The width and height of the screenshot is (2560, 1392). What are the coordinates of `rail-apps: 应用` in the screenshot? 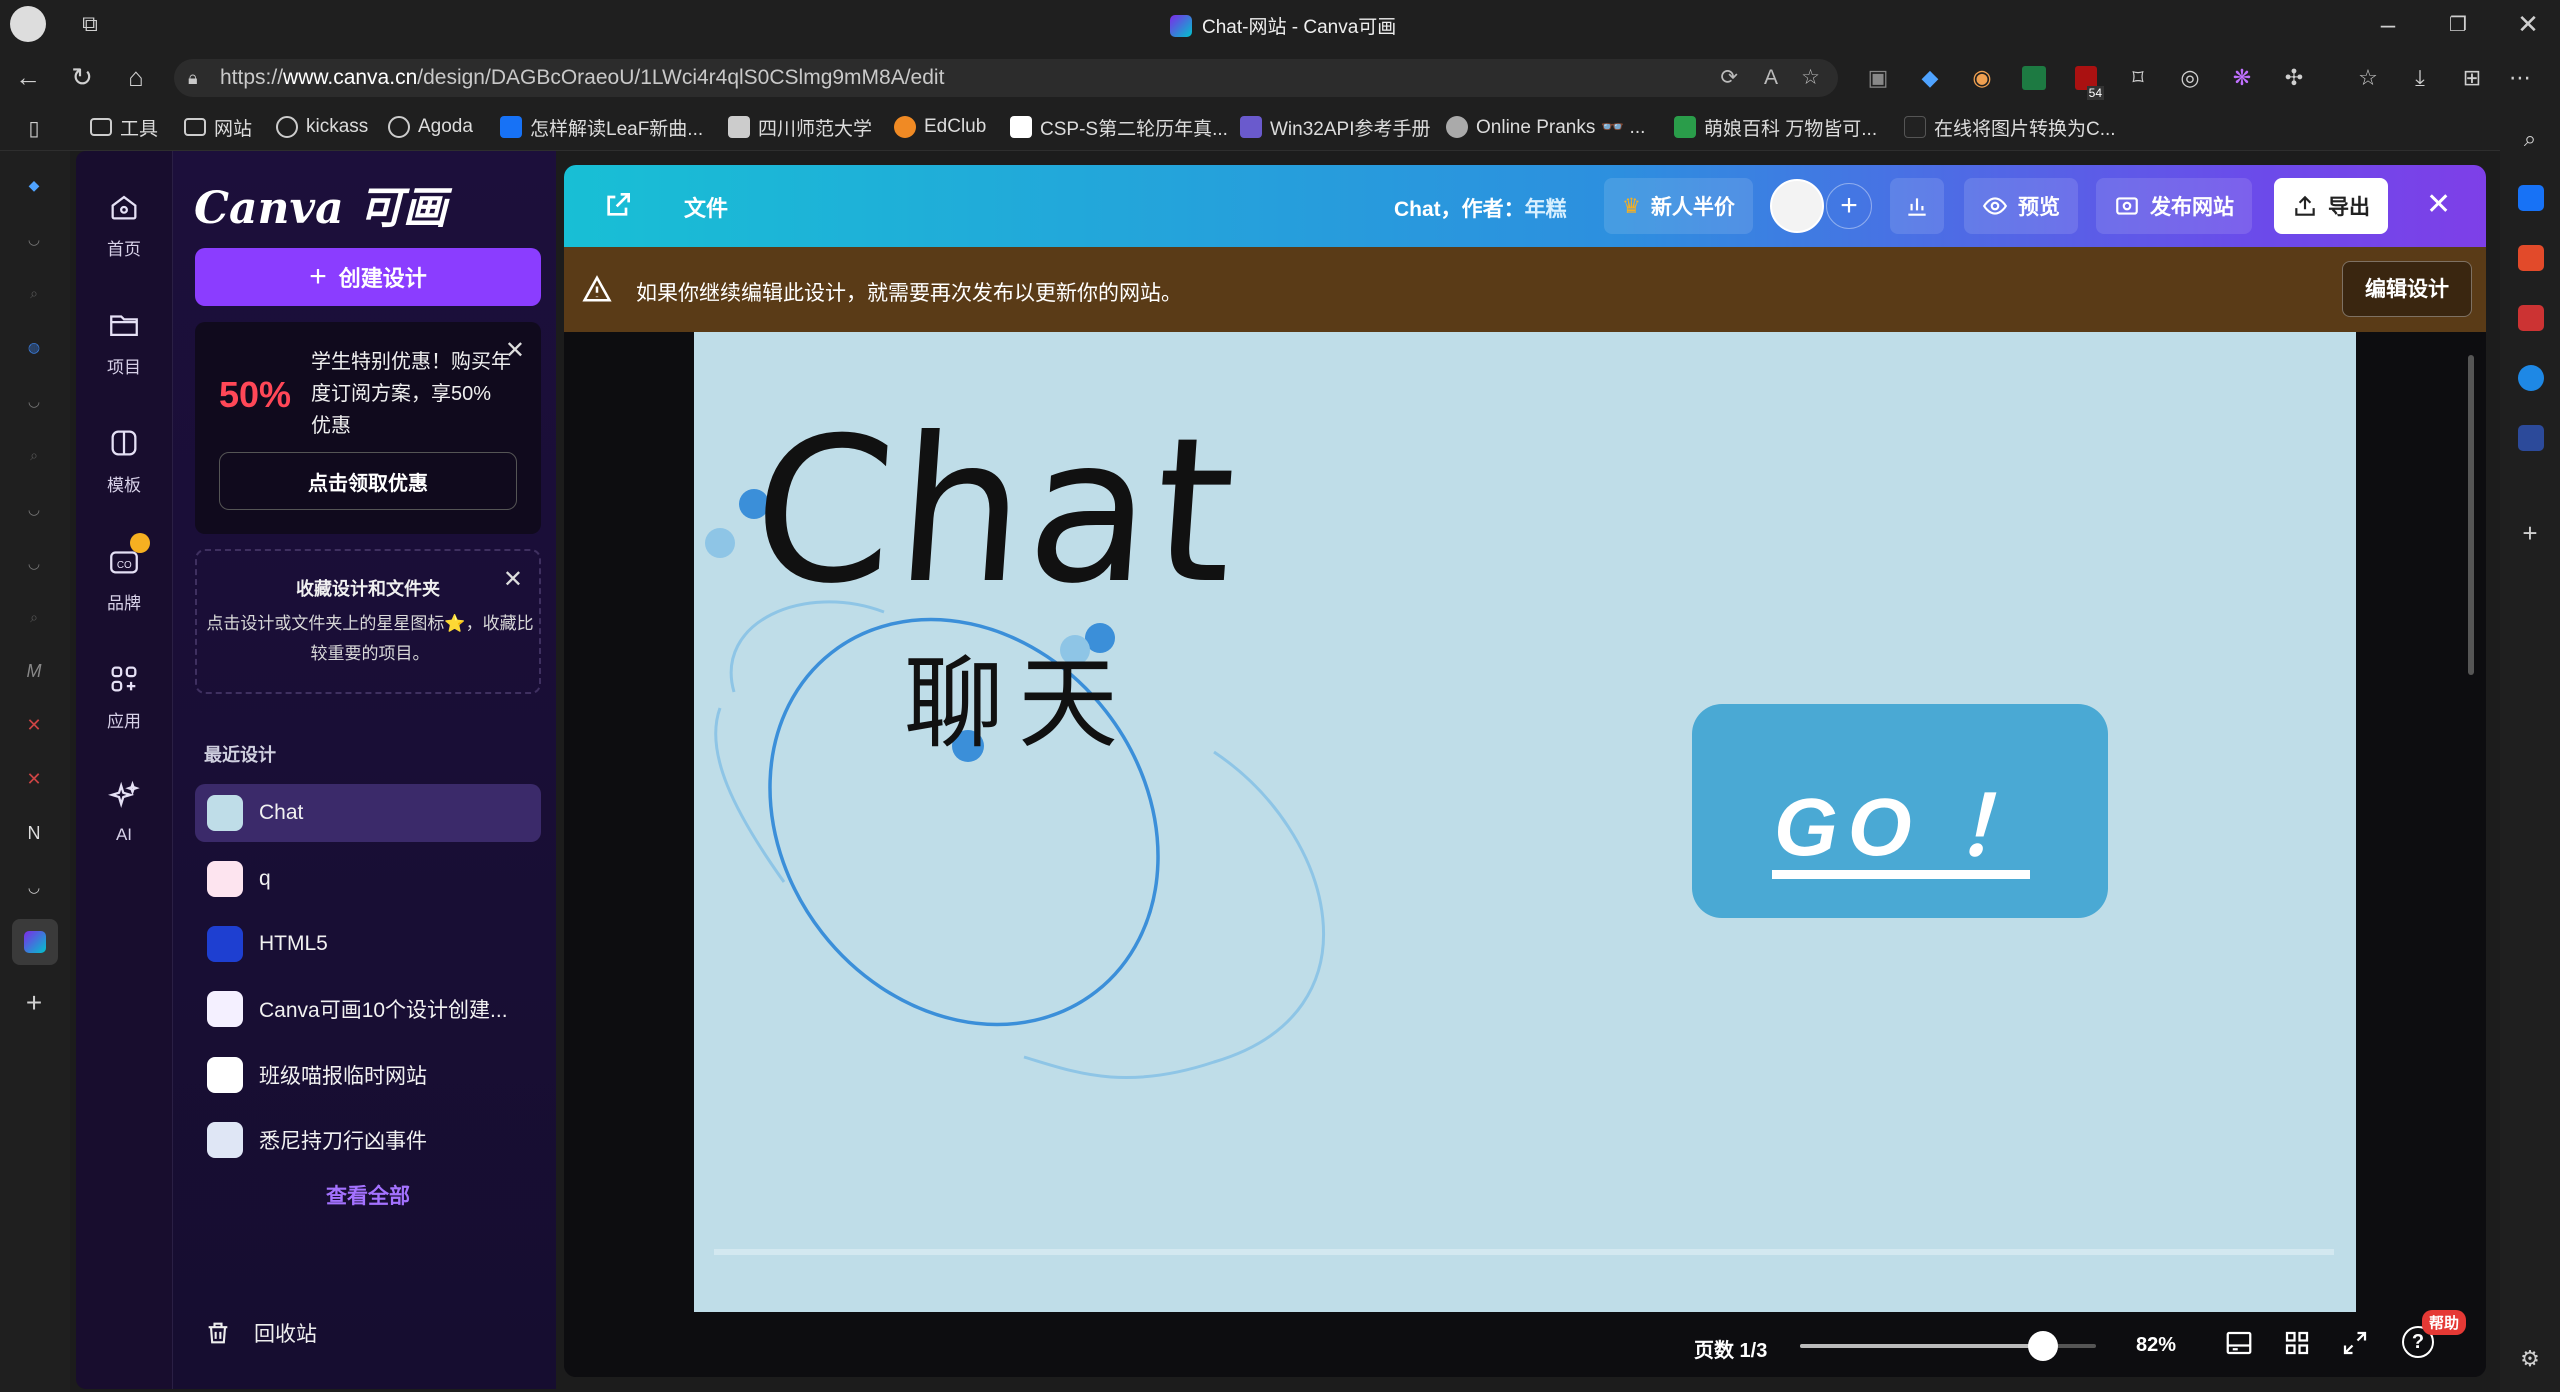 It's located at (124, 695).